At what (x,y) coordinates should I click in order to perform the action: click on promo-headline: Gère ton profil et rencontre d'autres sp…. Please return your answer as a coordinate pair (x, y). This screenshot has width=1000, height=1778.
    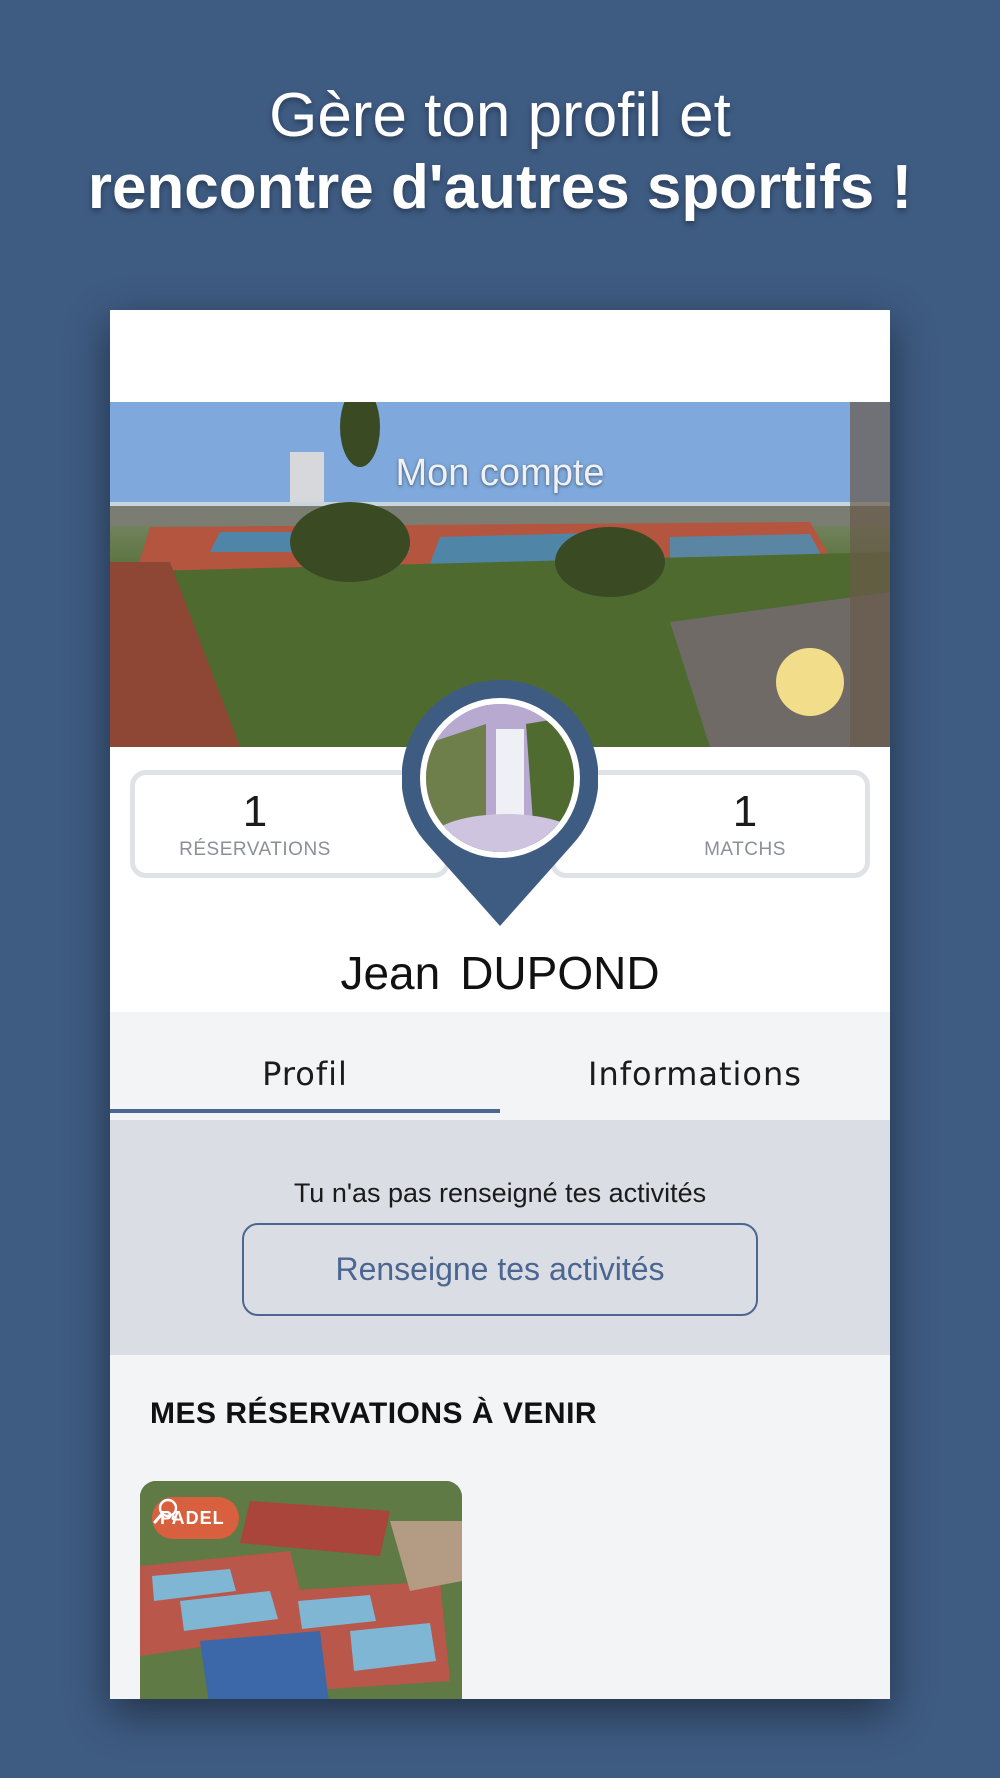
    Looking at the image, I should click on (500, 152).